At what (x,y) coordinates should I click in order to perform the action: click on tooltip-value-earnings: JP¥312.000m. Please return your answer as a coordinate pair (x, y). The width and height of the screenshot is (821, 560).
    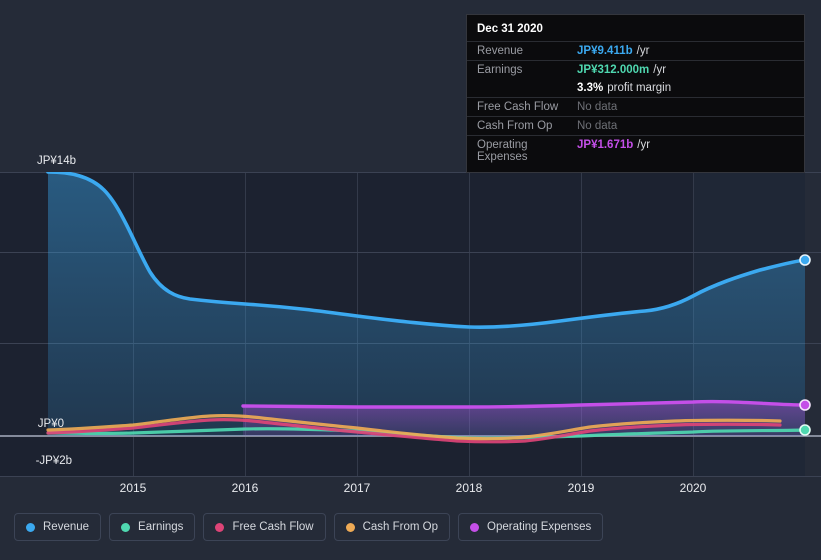
    Looking at the image, I should click on (613, 70).